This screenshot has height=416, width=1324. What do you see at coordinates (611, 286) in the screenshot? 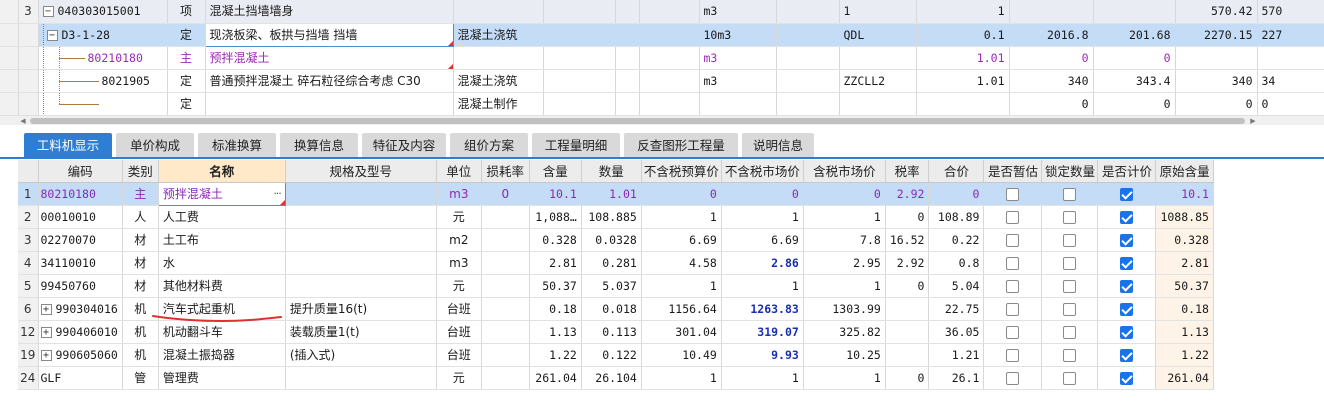
I see `item-quantity: 5.037` at bounding box center [611, 286].